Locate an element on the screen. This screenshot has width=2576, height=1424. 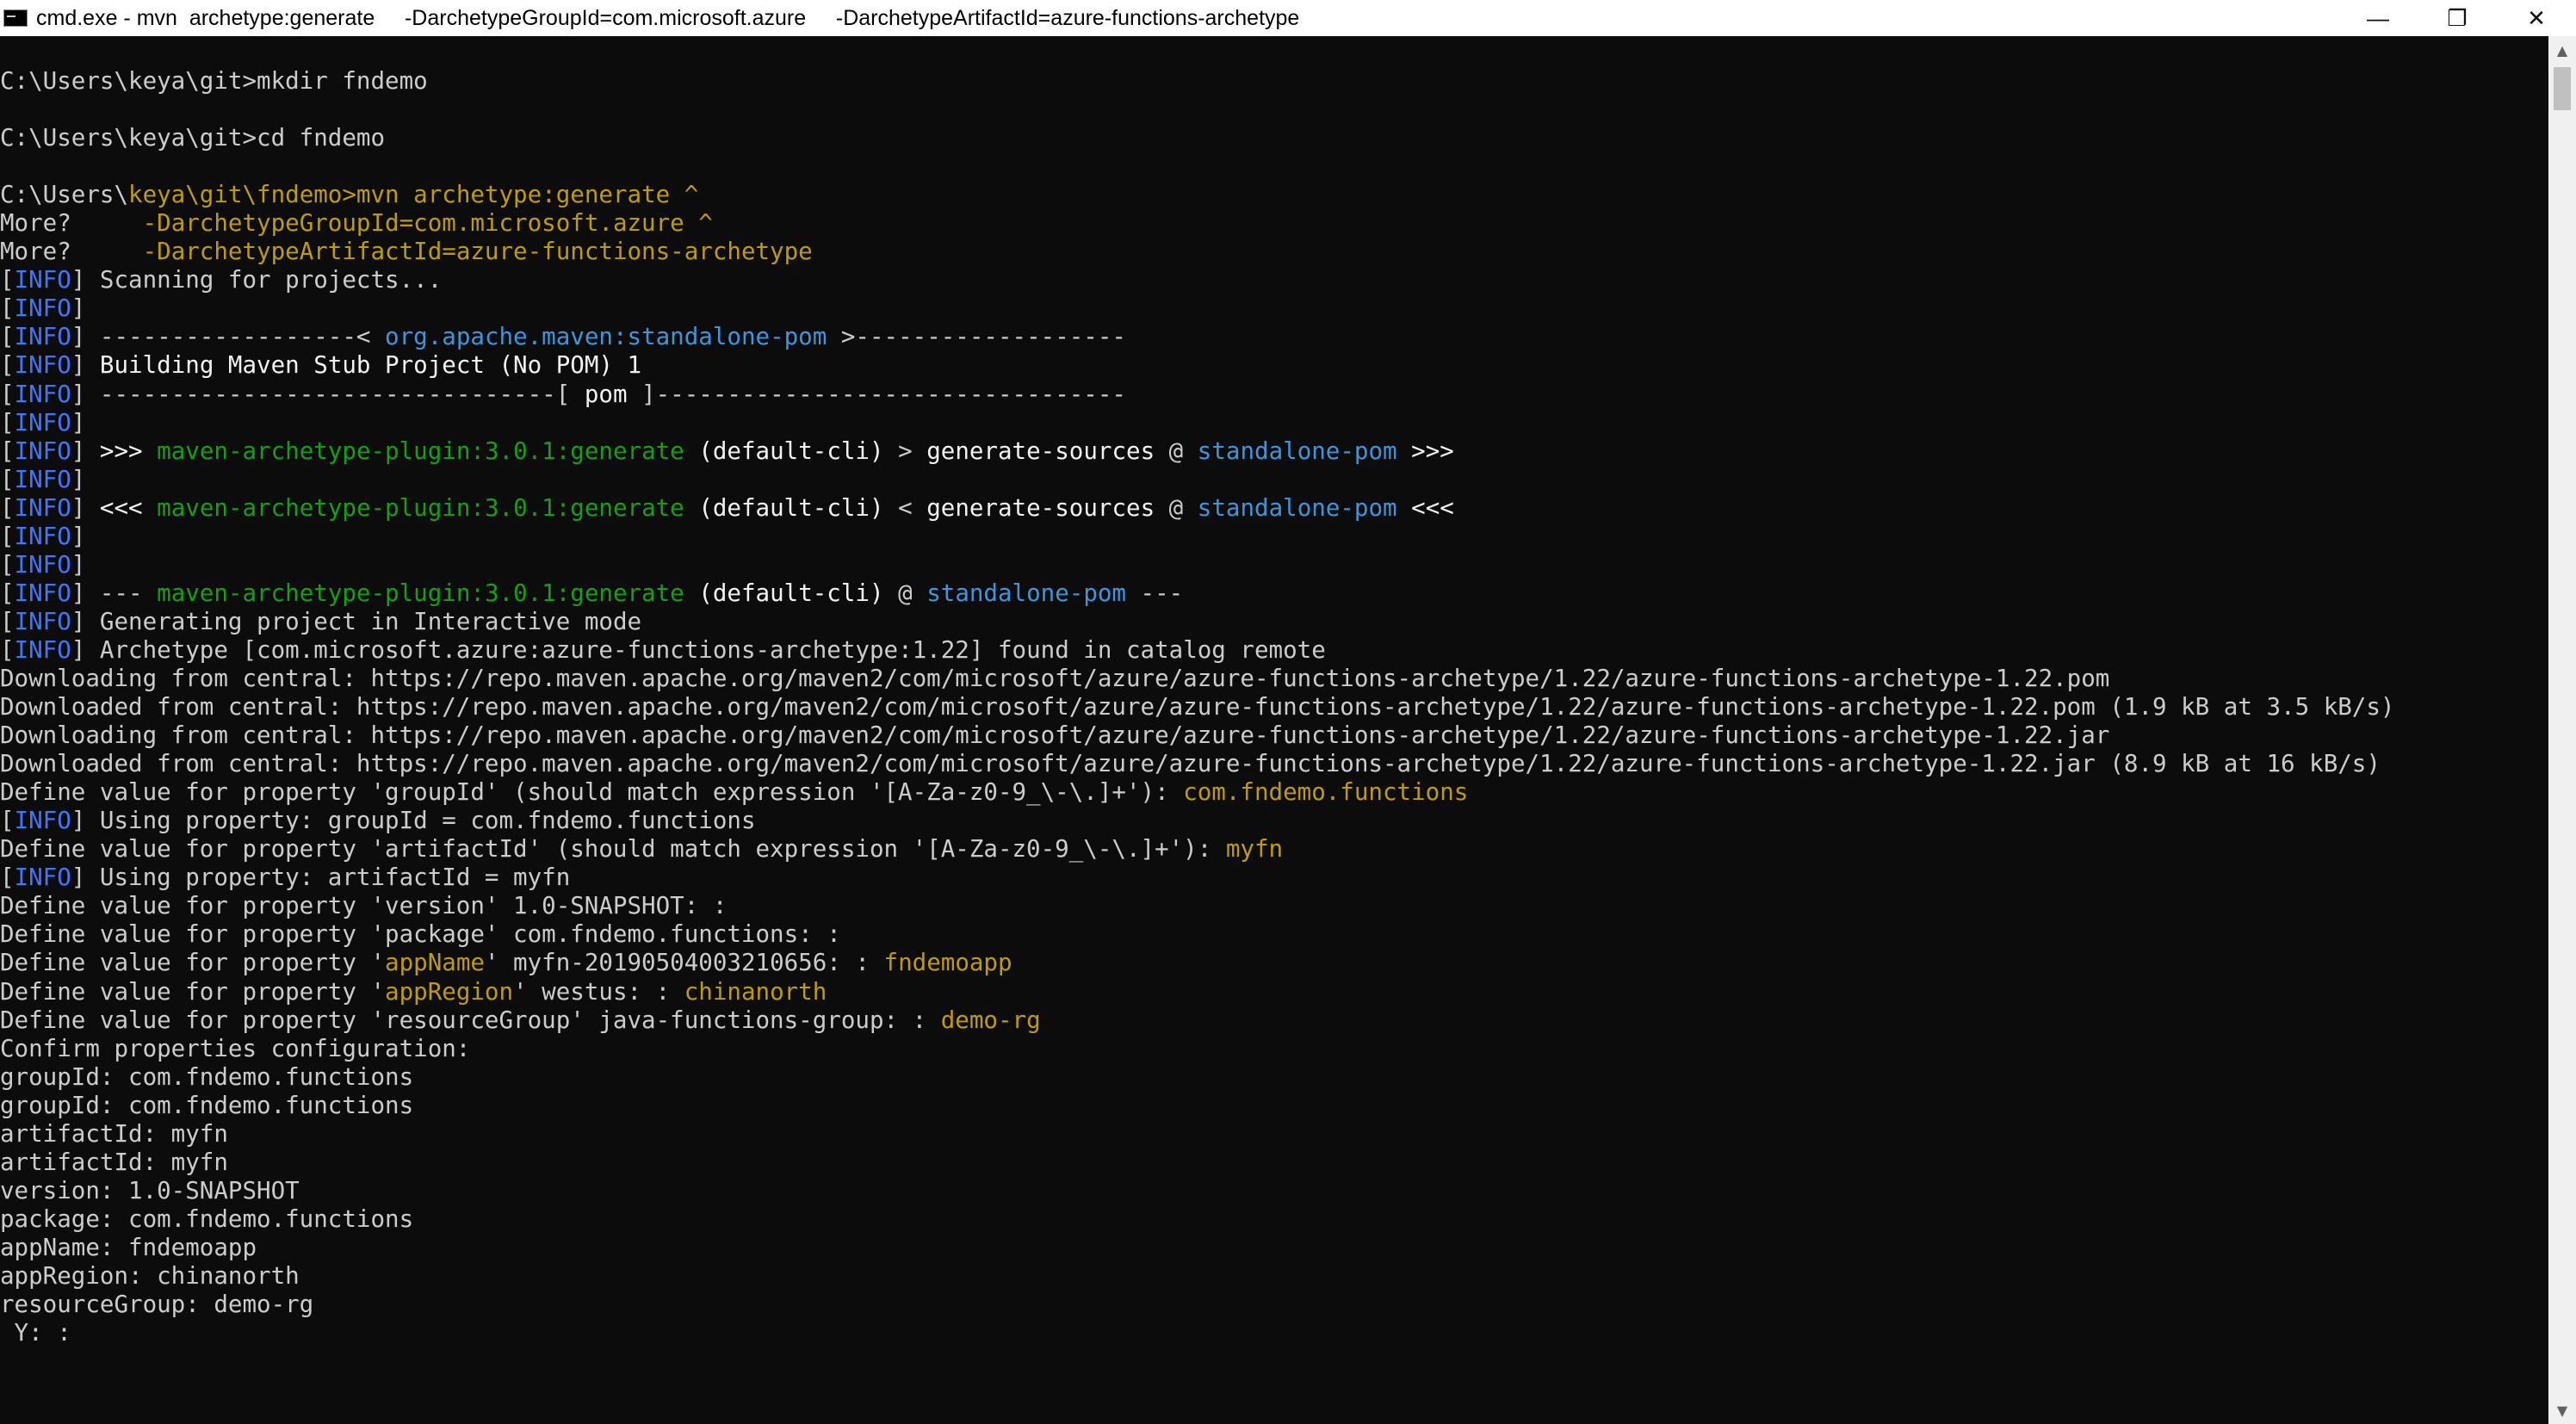
terminal-text-segment: resourceGroup: demo-rg is located at coordinates (157, 1305).